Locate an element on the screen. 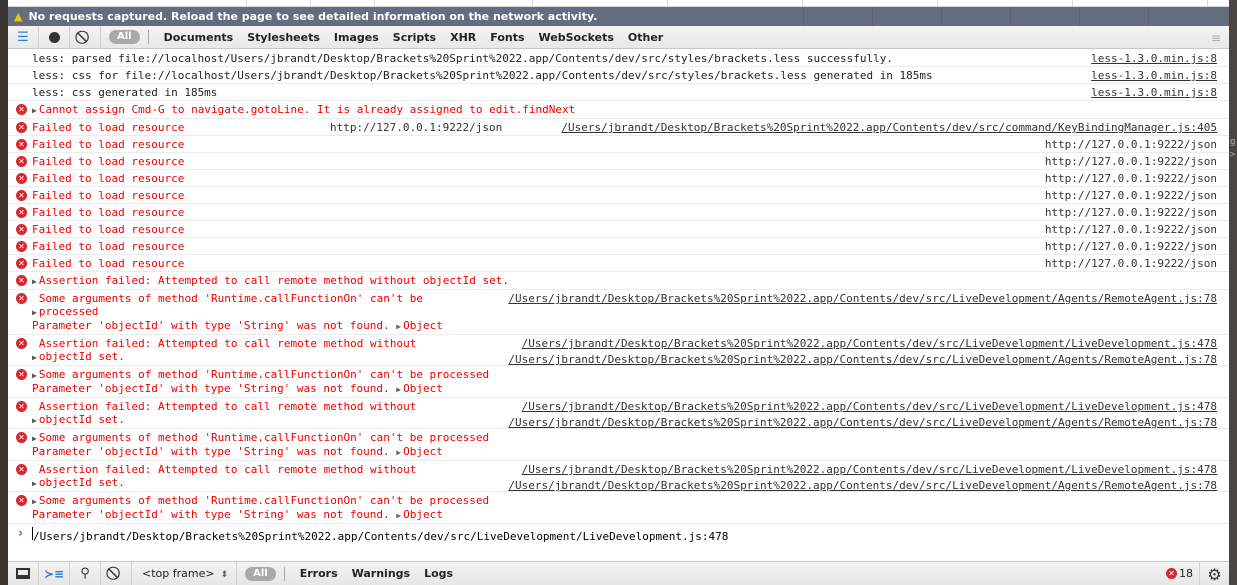  console-drawer-button: ≻≡ is located at coordinates (54, 573).